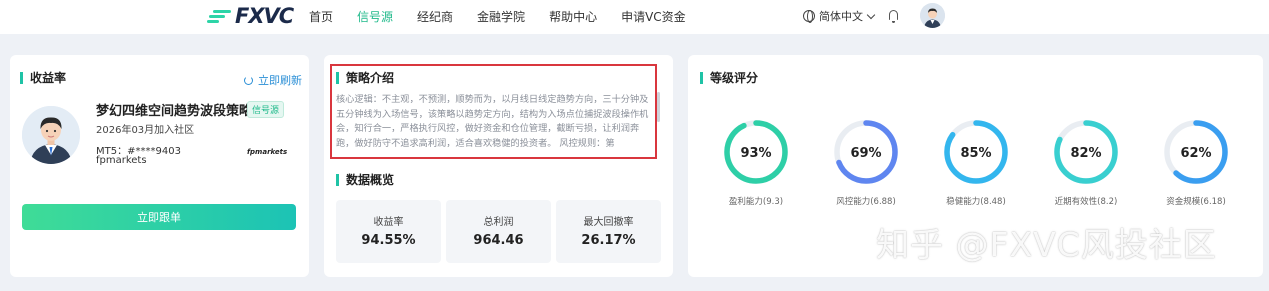 The image size is (1269, 291). I want to click on stat-label: 最大回撤率, so click(608, 222).